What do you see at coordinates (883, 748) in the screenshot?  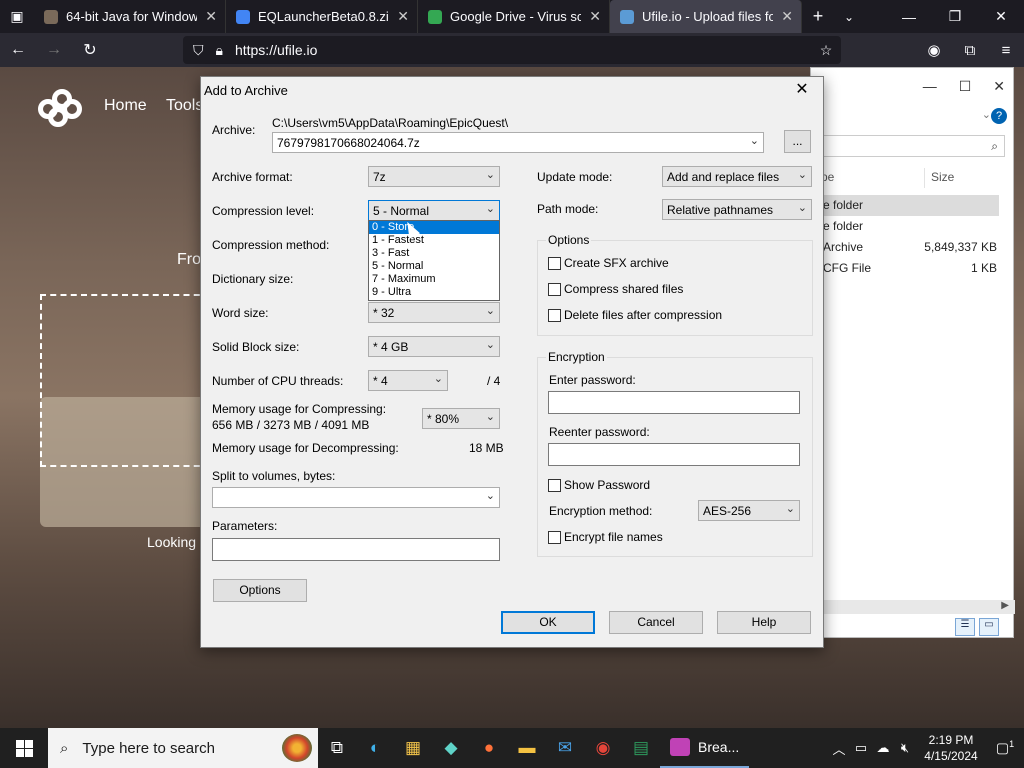 I see `cloud-icon: ☁` at bounding box center [883, 748].